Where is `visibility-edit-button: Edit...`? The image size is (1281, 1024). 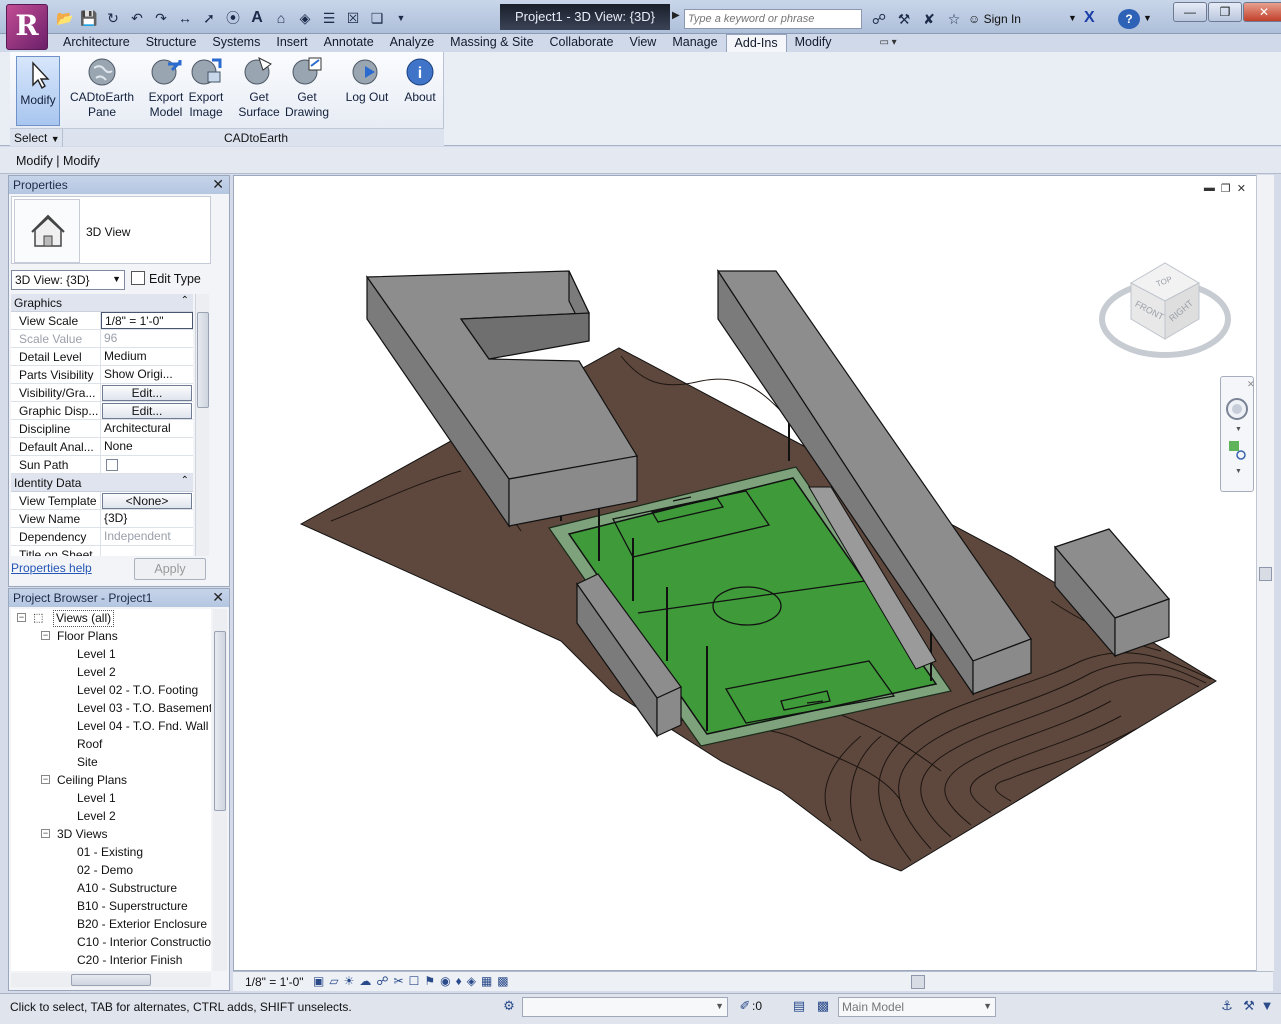 visibility-edit-button: Edit... is located at coordinates (147, 393).